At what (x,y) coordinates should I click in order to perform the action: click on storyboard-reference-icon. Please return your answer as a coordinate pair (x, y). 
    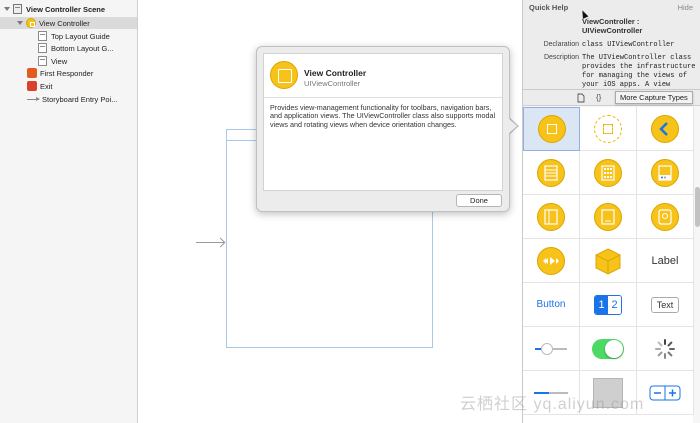
    Looking at the image, I should click on (608, 128).